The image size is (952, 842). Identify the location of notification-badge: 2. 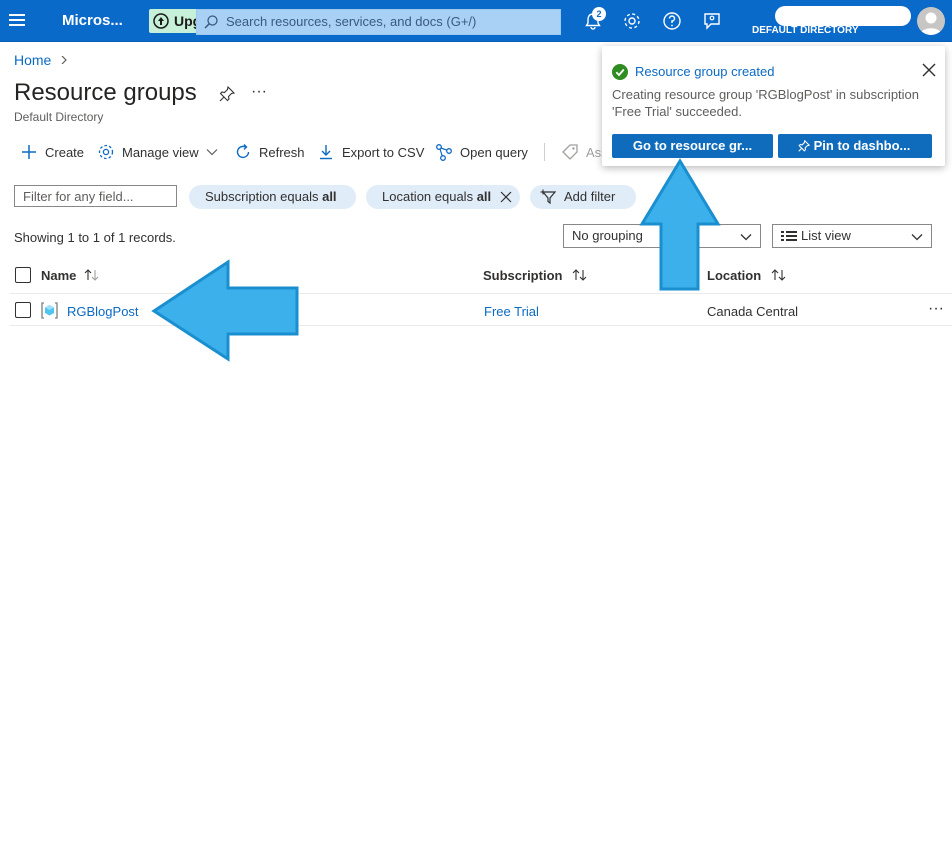
(599, 14).